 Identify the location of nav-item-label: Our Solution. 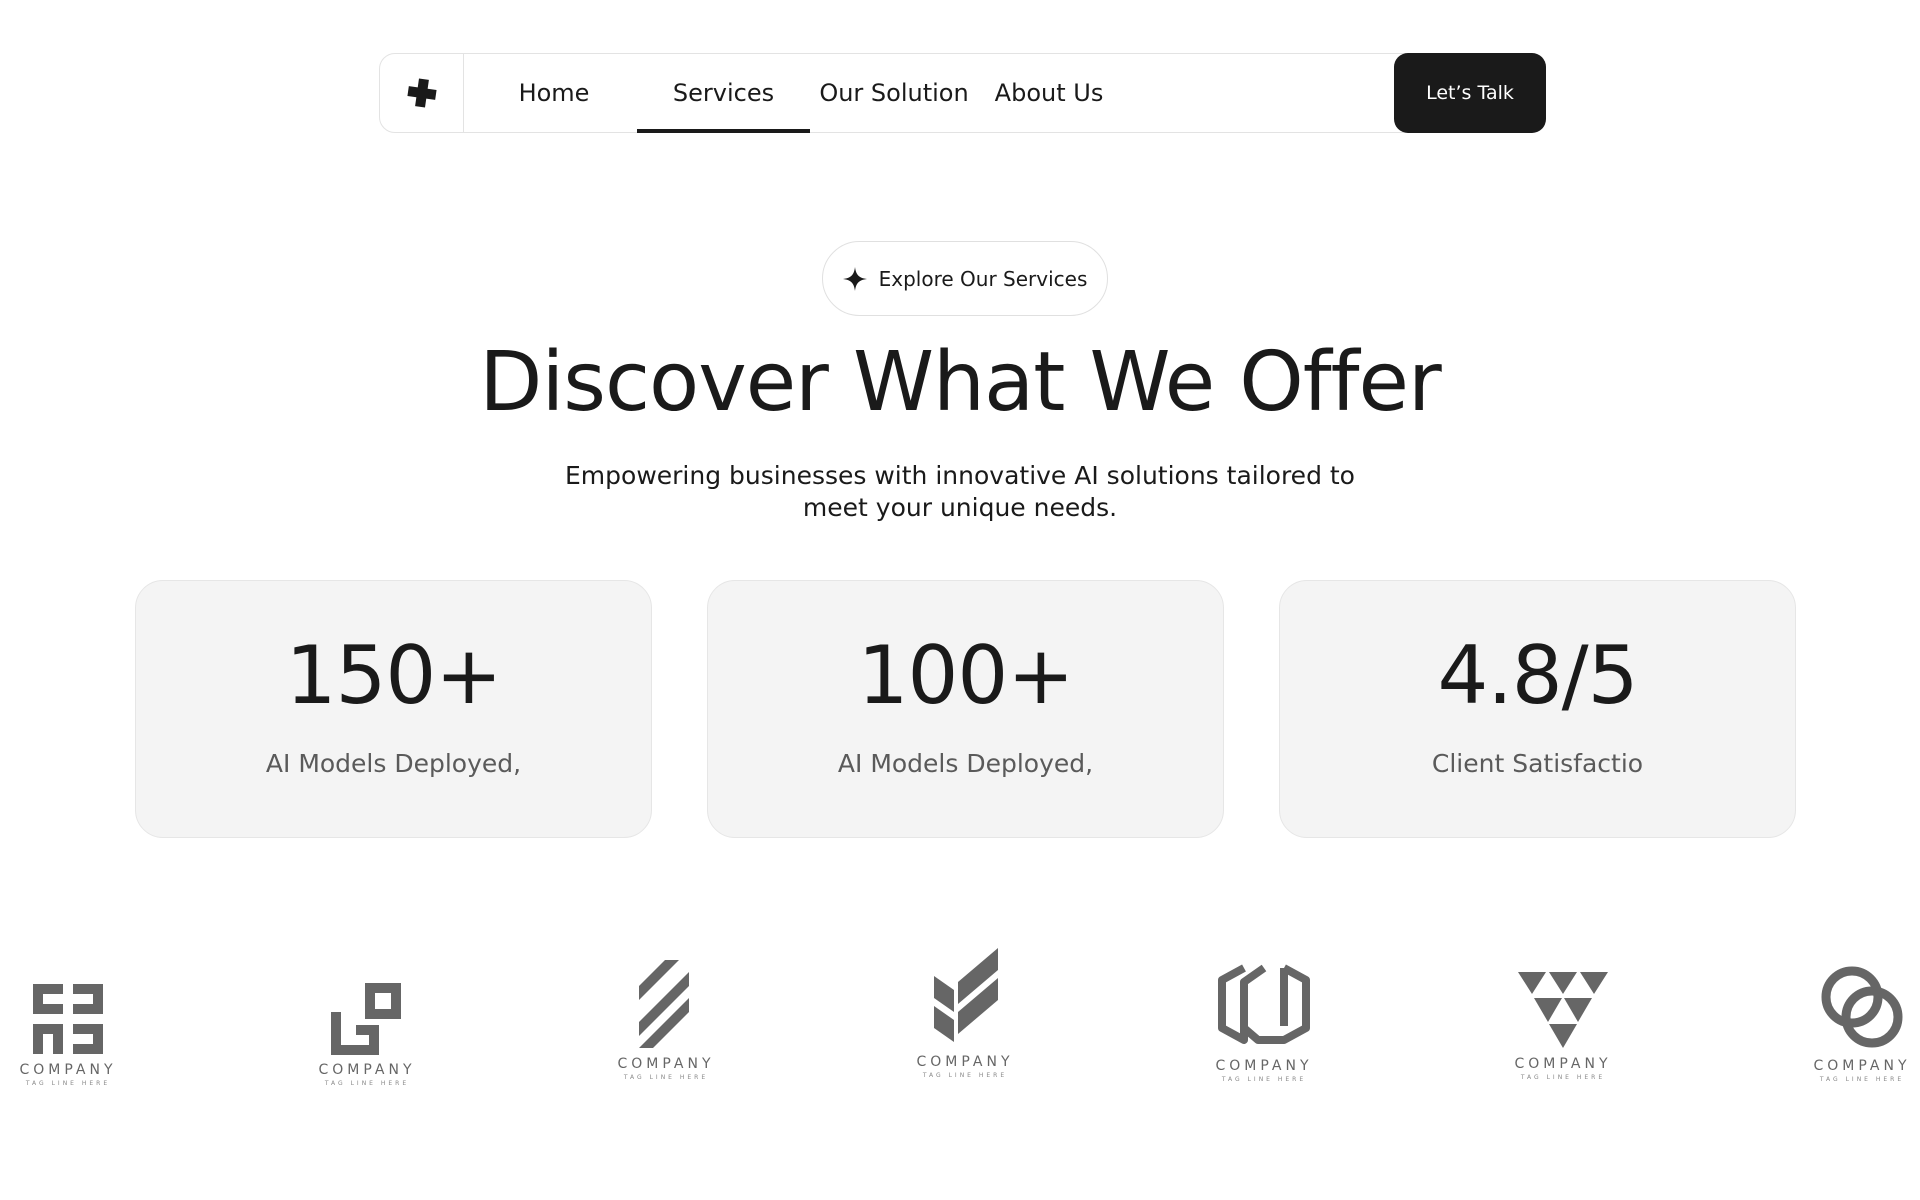
(894, 93).